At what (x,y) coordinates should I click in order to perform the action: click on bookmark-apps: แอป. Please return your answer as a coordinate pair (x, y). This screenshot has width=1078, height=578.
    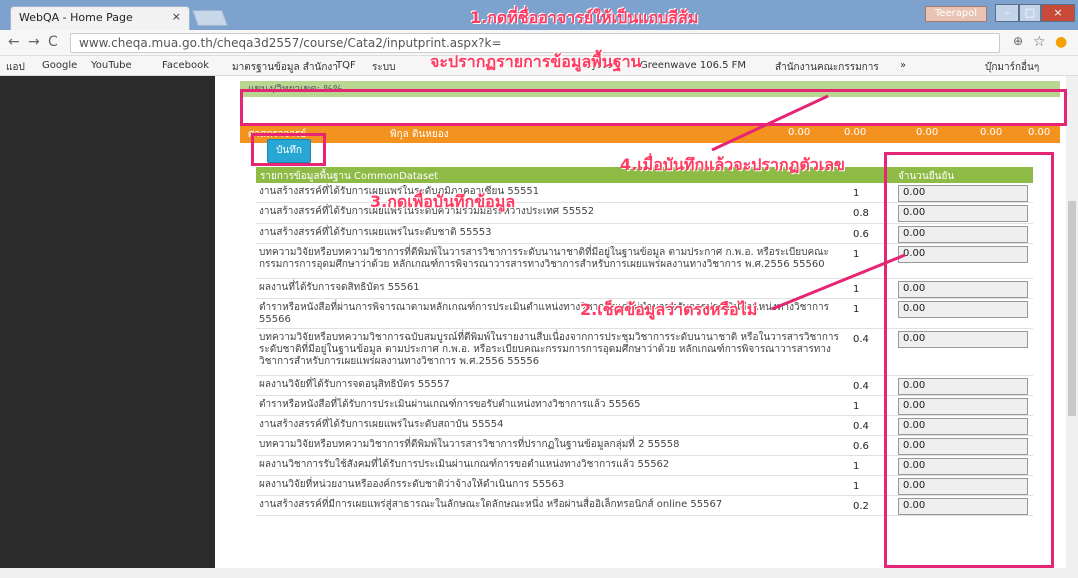
    Looking at the image, I should click on (15, 67).